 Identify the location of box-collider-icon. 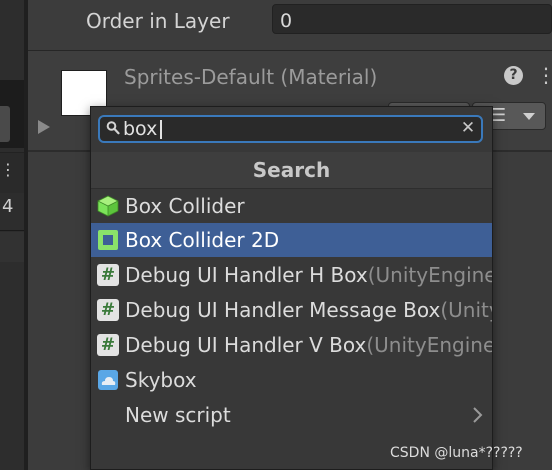
(108, 206).